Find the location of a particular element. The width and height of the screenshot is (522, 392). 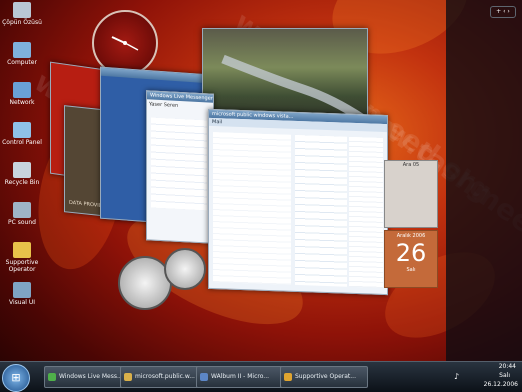

calendar-day: 26 is located at coordinates (411, 253).